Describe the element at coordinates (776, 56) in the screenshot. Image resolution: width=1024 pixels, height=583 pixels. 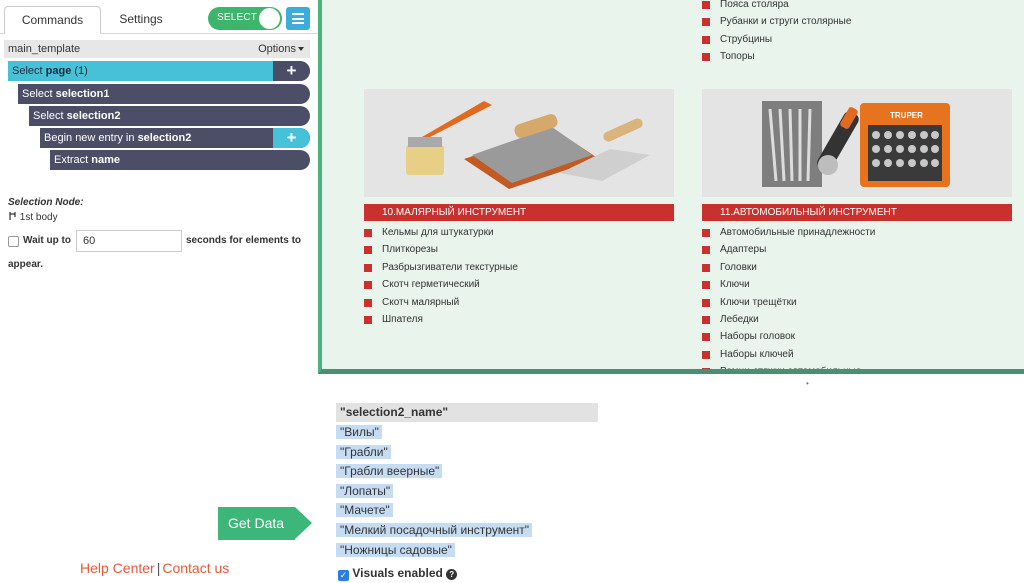
I see `list-item: Топоры` at that location.